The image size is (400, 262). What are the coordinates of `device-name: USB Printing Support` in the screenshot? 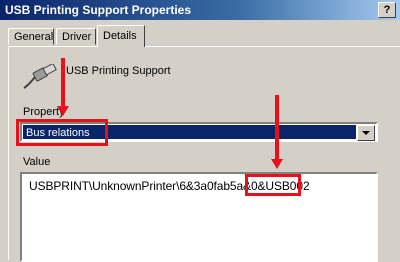 It's located at (118, 71).